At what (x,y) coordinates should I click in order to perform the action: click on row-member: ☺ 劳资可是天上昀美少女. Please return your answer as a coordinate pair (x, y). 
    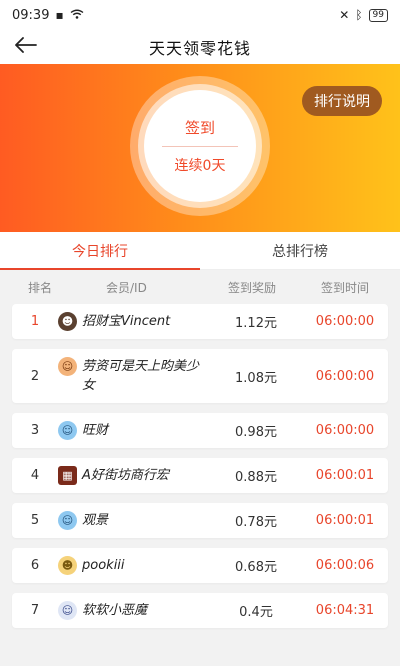
    Looking at the image, I should click on (134, 376).